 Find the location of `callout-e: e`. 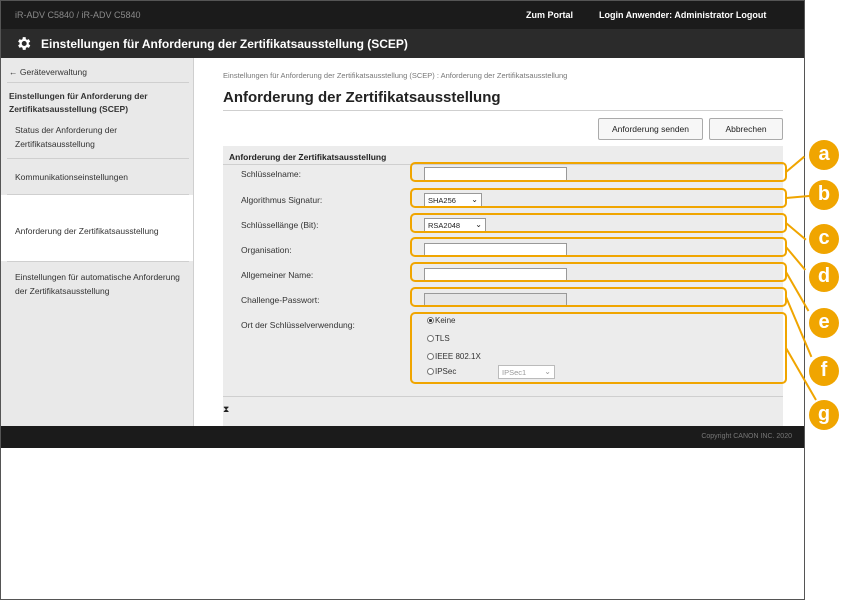

callout-e: e is located at coordinates (824, 323).